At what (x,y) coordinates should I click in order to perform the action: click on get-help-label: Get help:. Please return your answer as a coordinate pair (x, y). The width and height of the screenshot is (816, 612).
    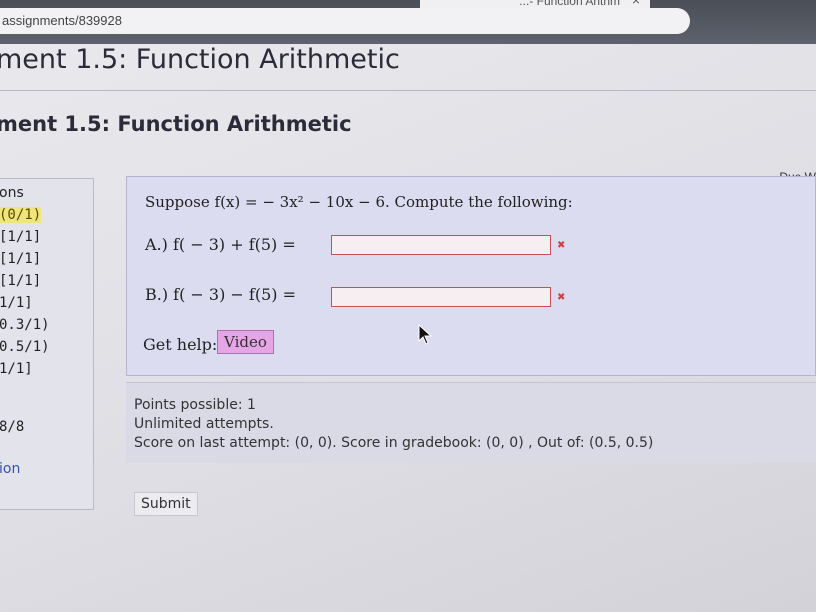
    Looking at the image, I should click on (180, 344).